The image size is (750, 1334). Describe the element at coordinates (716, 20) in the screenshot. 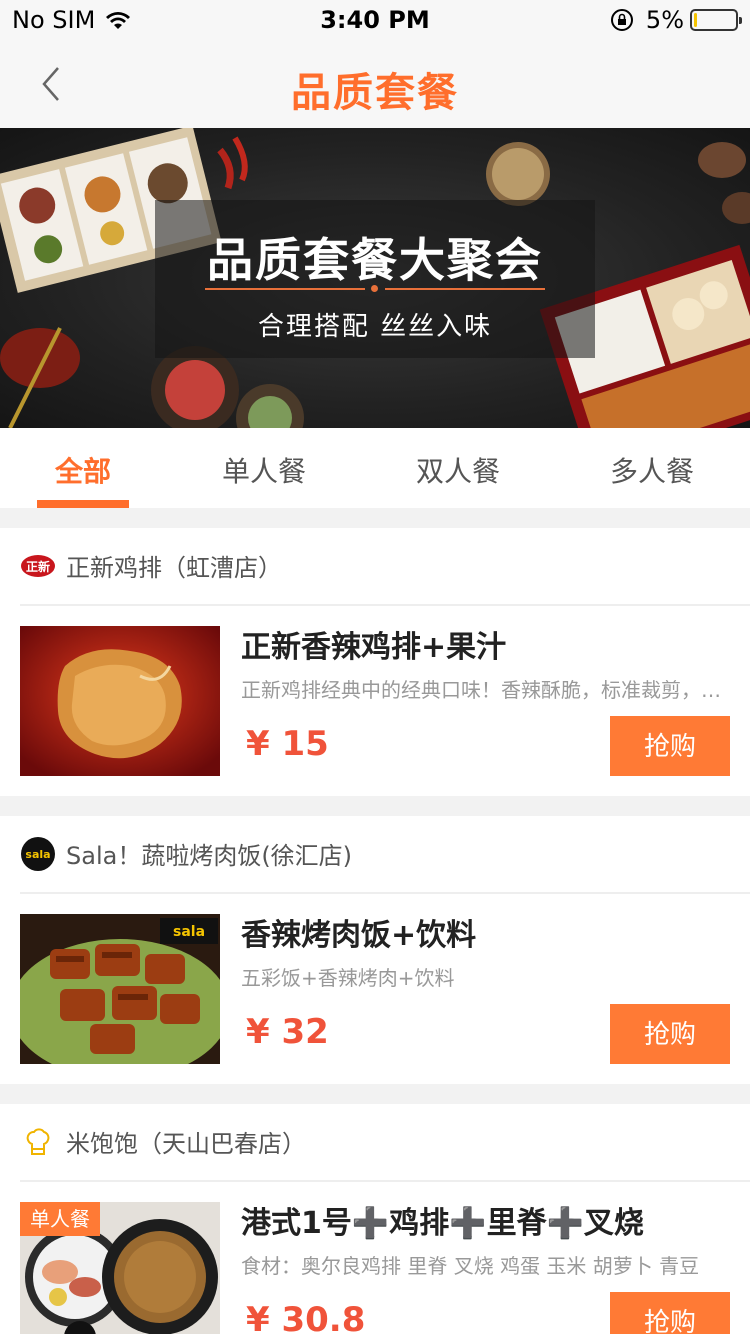

I see `battery-icon` at that location.